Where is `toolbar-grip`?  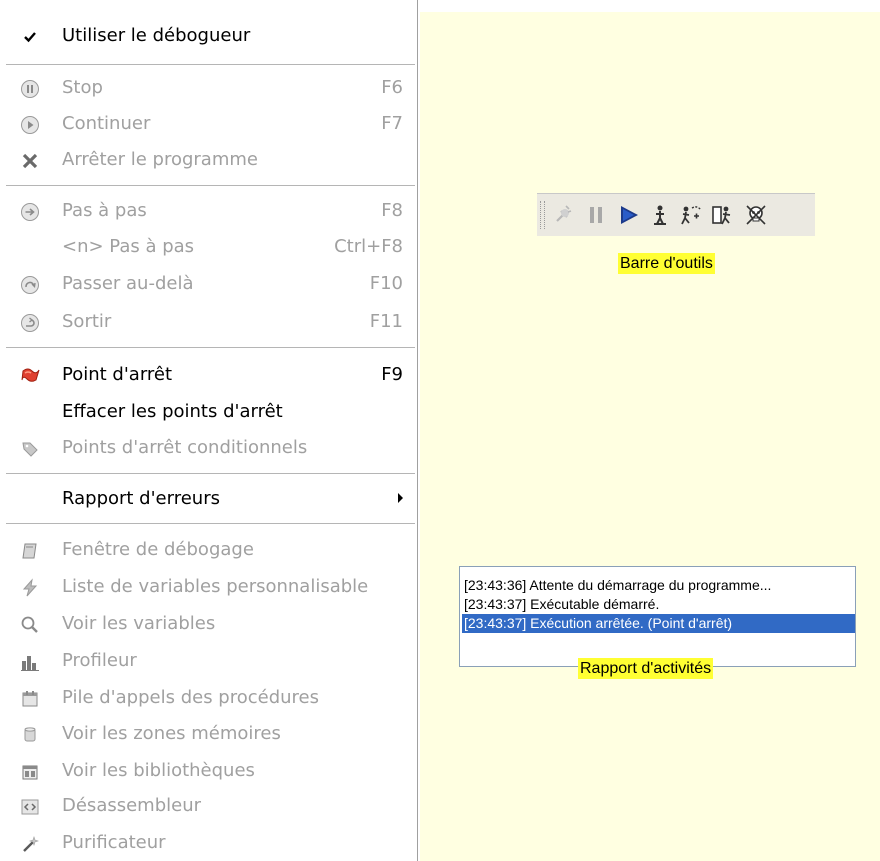 toolbar-grip is located at coordinates (542, 215).